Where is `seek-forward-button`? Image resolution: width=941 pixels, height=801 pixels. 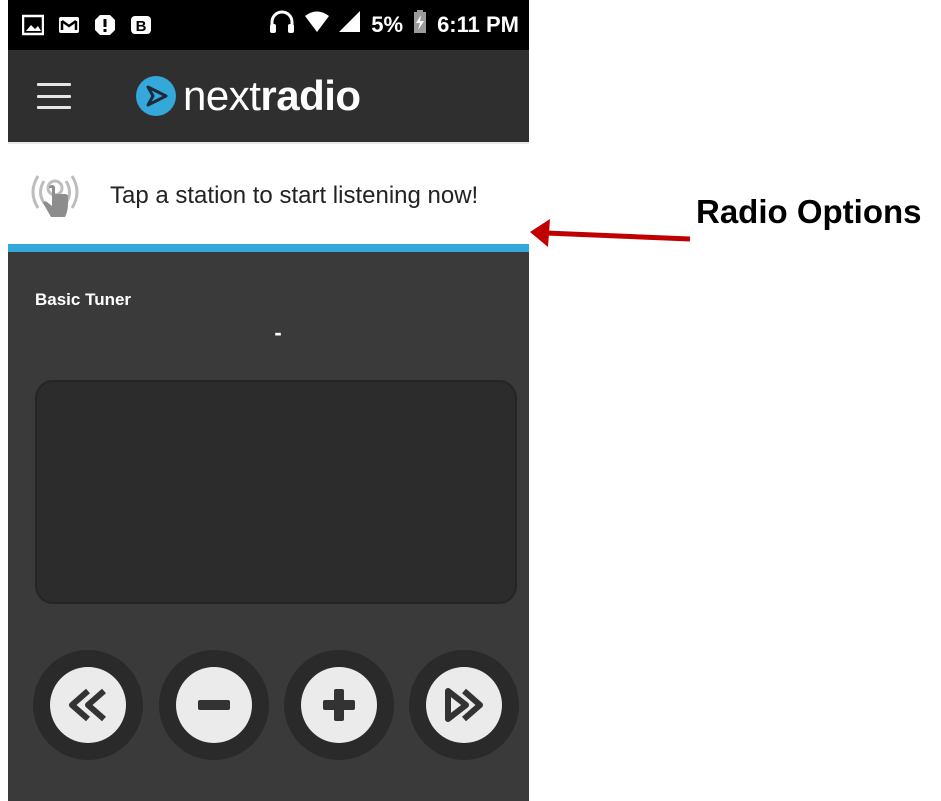 seek-forward-button is located at coordinates (464, 705).